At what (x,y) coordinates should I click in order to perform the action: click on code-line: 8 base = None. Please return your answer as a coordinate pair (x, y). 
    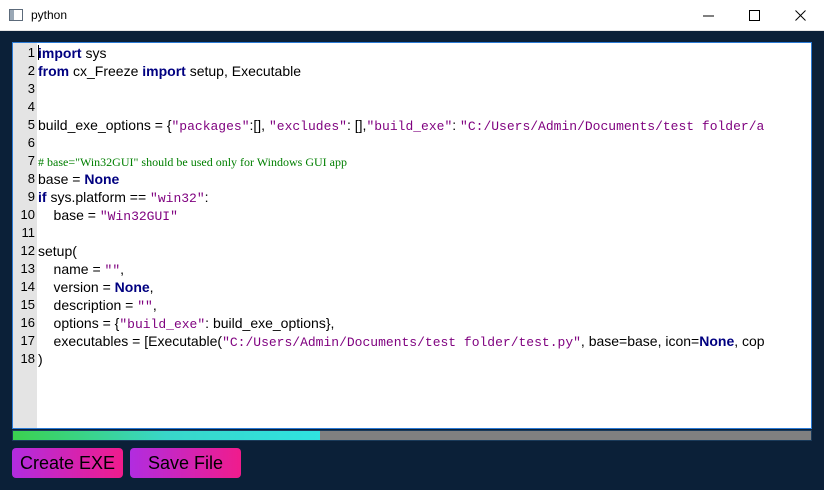
    Looking at the image, I should click on (412, 179).